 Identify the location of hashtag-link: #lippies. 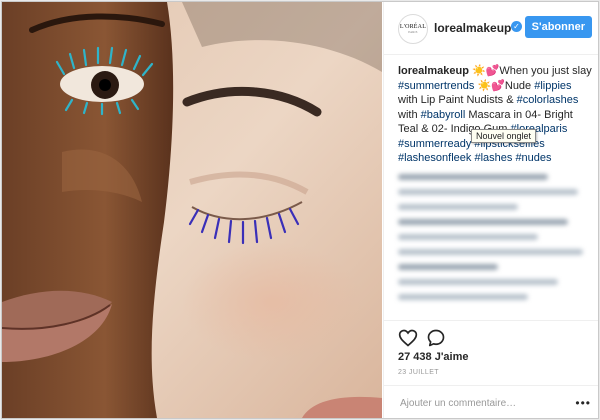
(552, 86).